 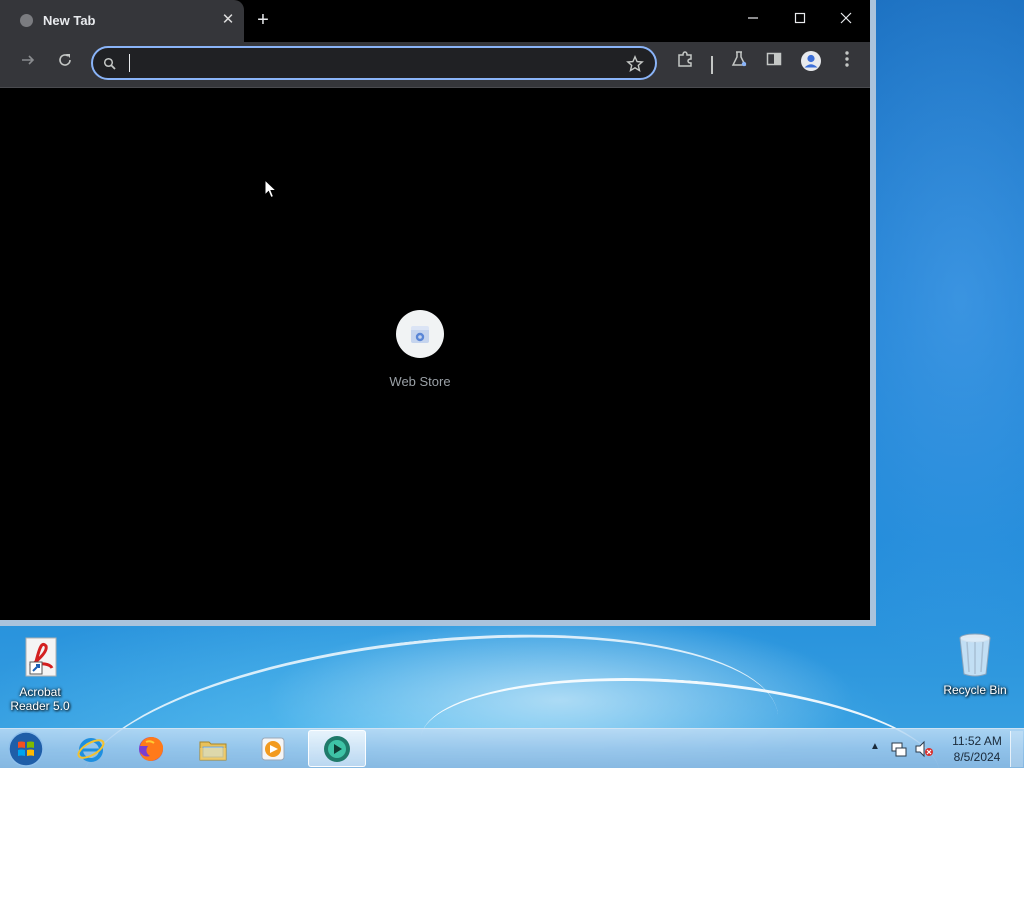 I want to click on profile-button, so click(x=811, y=64).